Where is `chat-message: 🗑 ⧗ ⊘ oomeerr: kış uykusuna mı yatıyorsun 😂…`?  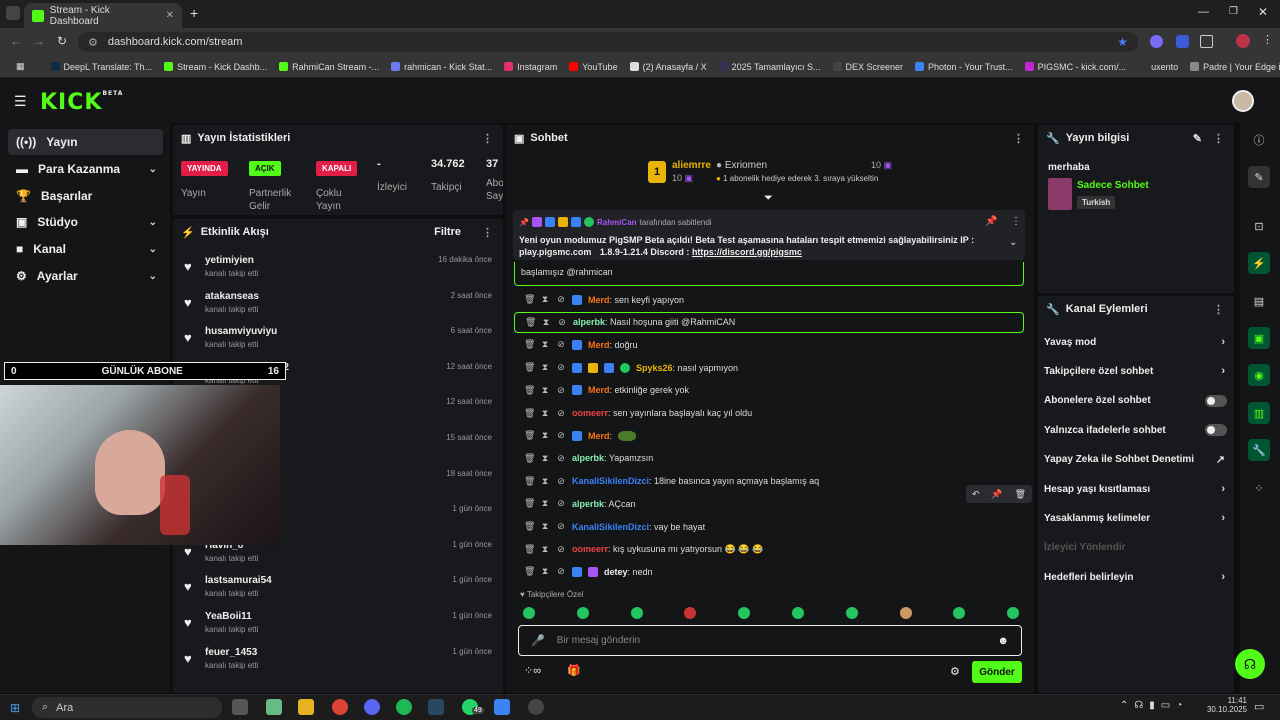 chat-message: 🗑 ⧗ ⊘ oomeerr: kış uykusuna mı yatıyorsun 😂… is located at coordinates (769, 549).